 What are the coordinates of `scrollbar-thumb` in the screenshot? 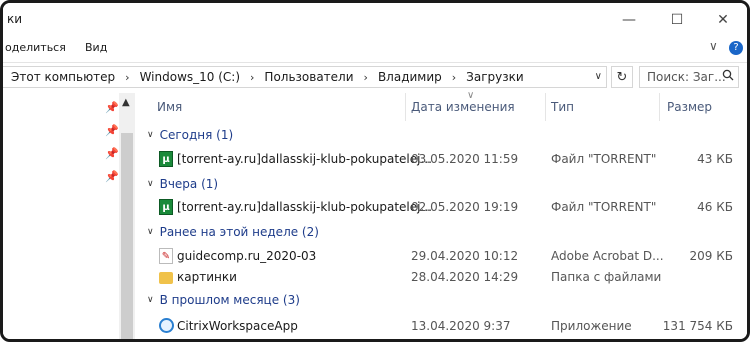 It's located at (127, 236).